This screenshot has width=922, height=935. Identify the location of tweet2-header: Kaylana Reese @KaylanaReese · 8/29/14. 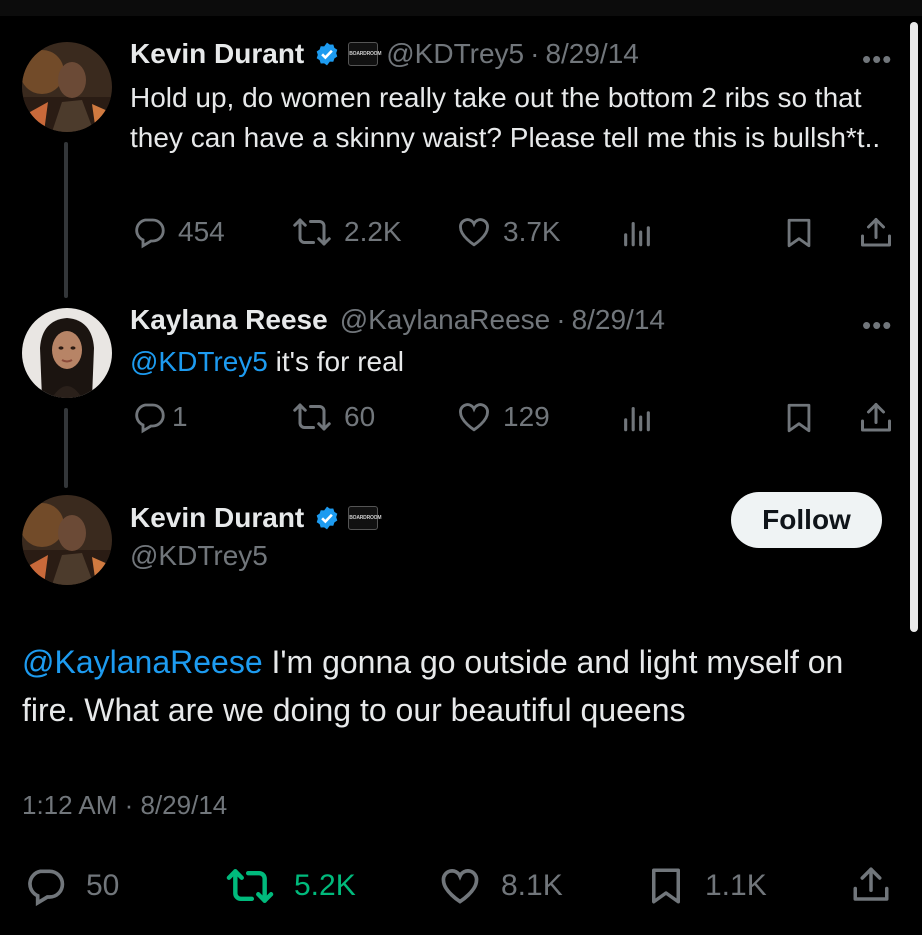
(397, 320).